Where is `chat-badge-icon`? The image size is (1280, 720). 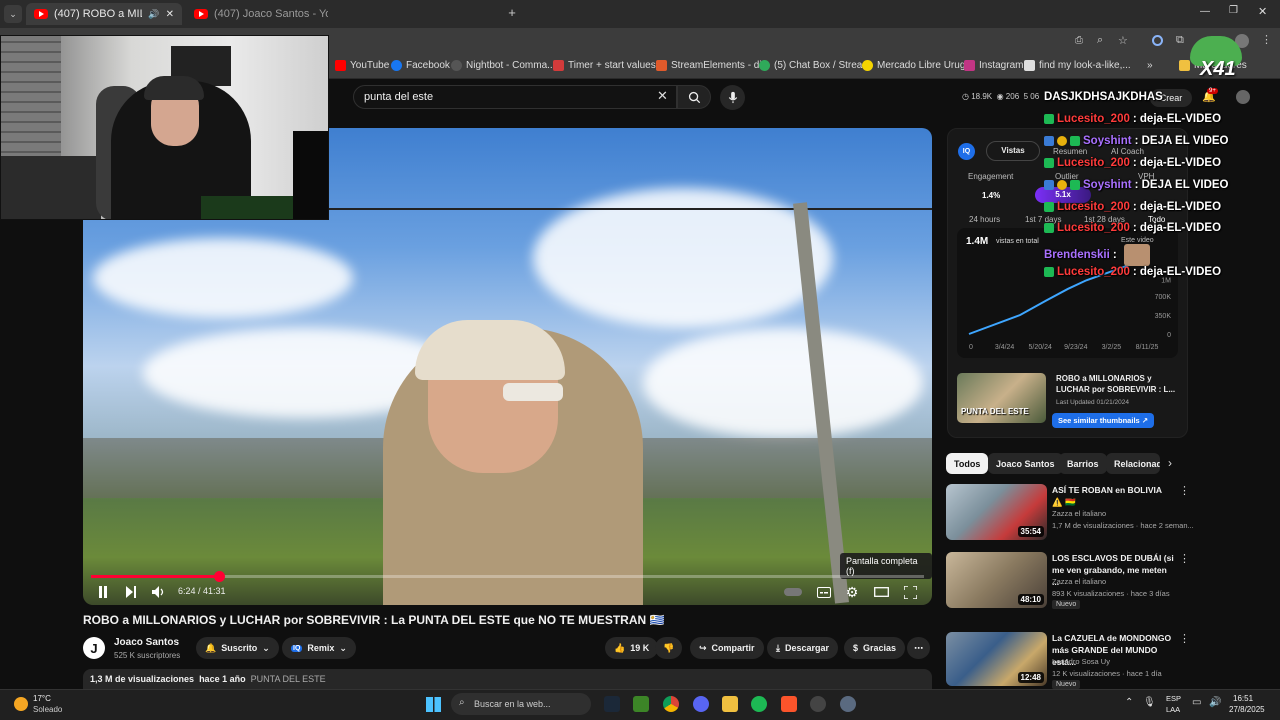 chat-badge-icon is located at coordinates (1075, 184).